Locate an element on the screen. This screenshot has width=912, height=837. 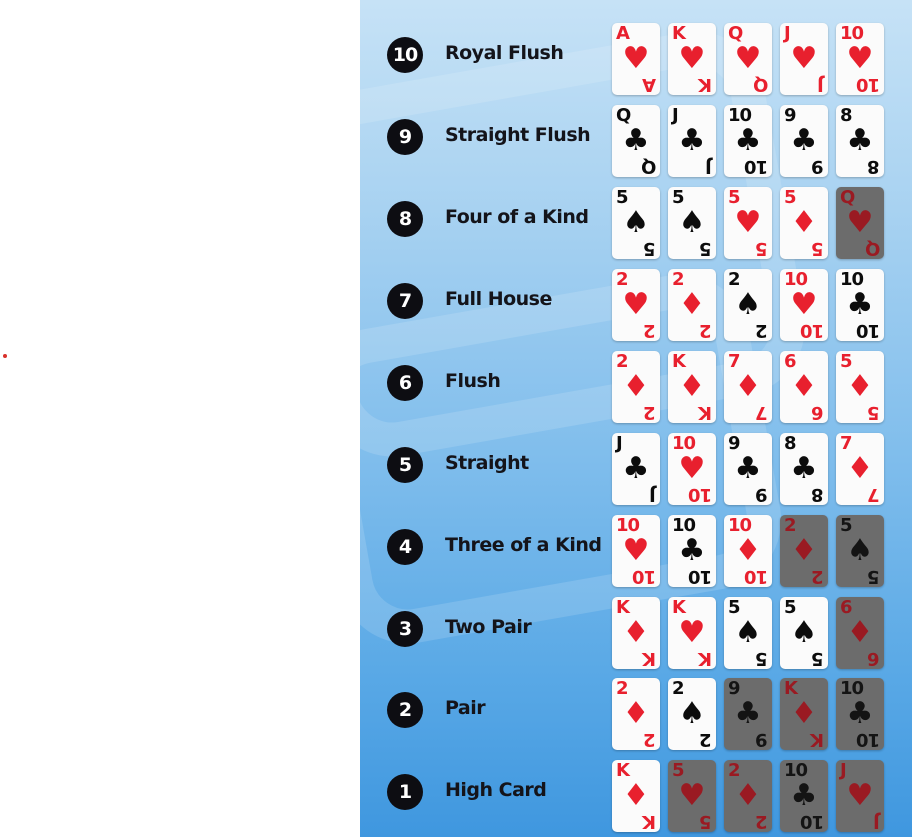
rank-badge: 5 is located at coordinates (405, 465).